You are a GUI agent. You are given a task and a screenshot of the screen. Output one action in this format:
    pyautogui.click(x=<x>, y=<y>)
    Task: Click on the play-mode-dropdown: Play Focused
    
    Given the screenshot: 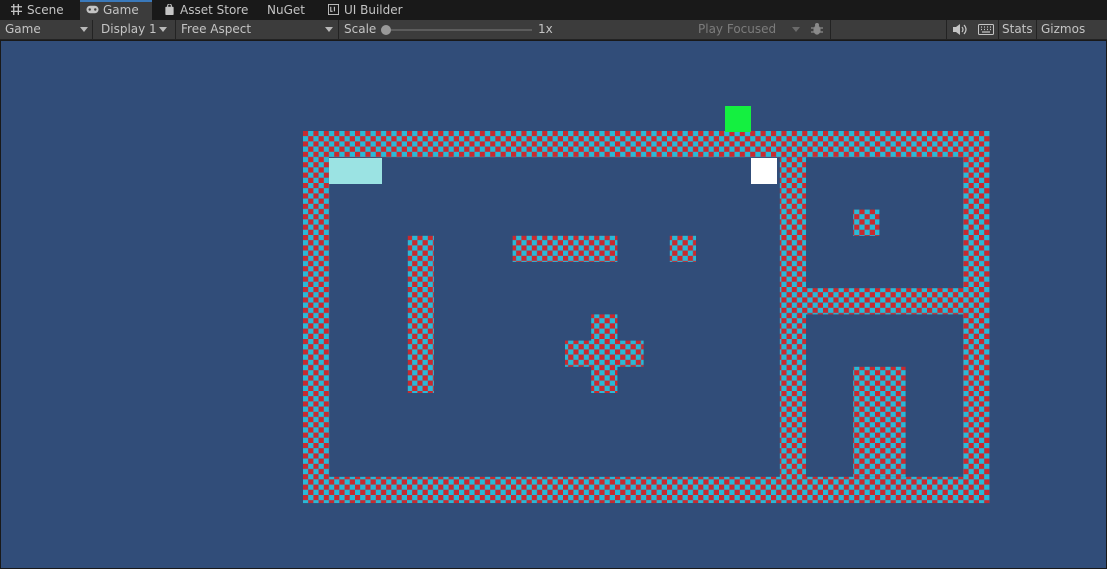 What is the action you would take?
    pyautogui.click(x=749, y=29)
    